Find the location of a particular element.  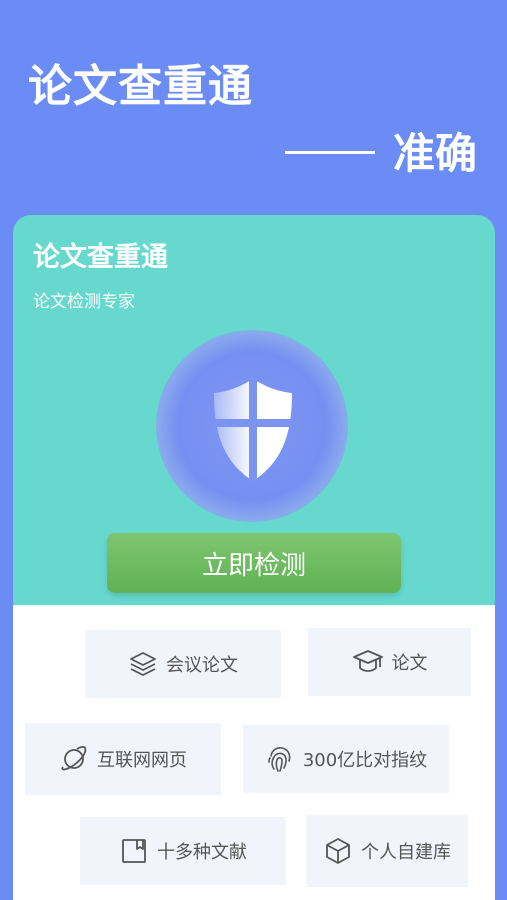

hero-dash-line is located at coordinates (329, 152).